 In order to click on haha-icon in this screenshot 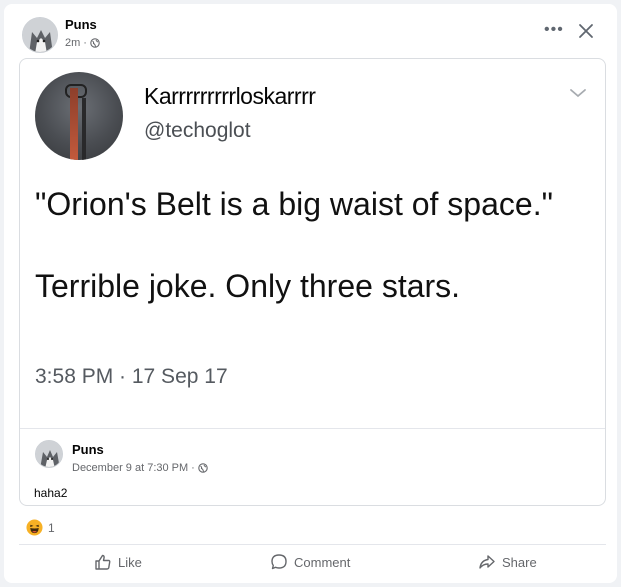, I will do `click(34, 527)`.